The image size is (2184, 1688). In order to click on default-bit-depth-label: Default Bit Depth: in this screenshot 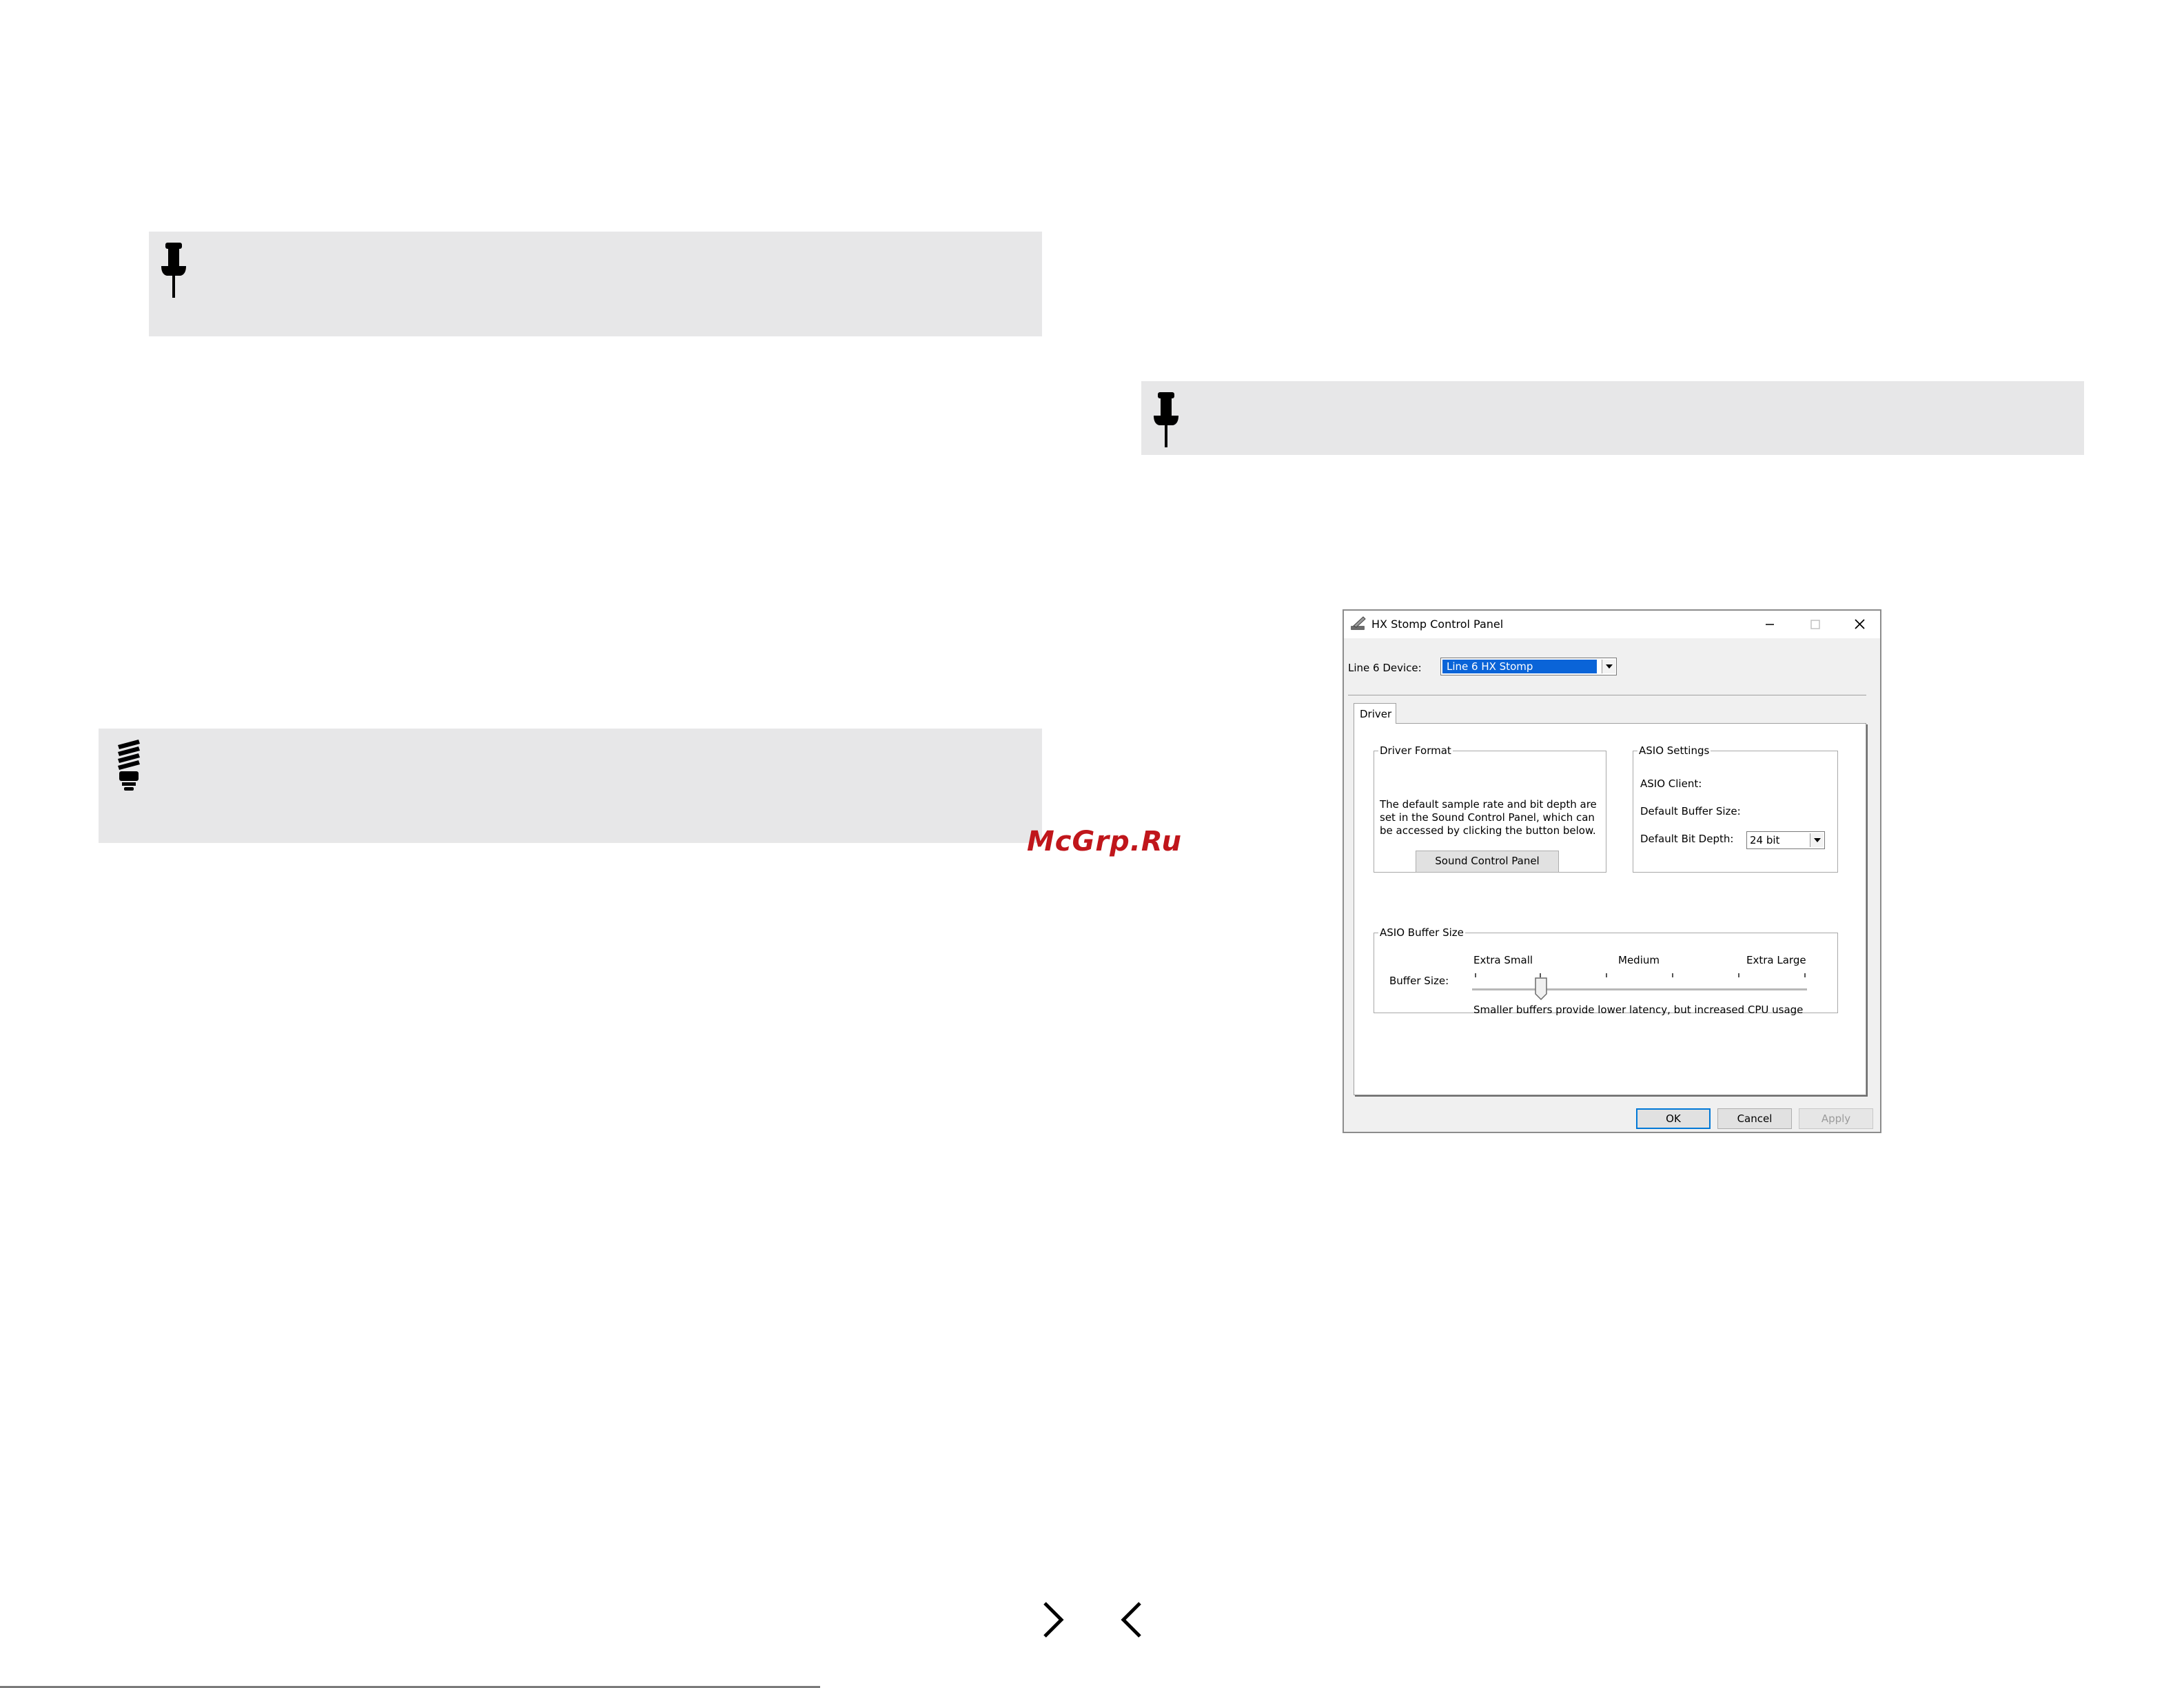, I will do `click(1687, 839)`.